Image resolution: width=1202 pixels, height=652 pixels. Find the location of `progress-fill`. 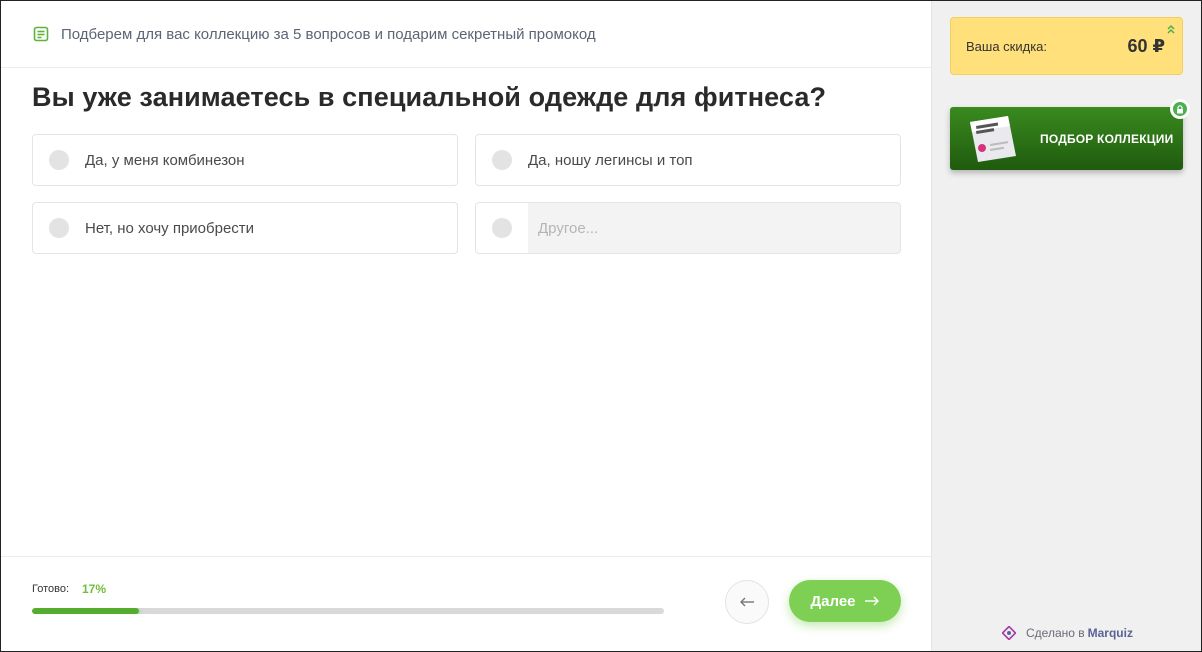

progress-fill is located at coordinates (86, 611).